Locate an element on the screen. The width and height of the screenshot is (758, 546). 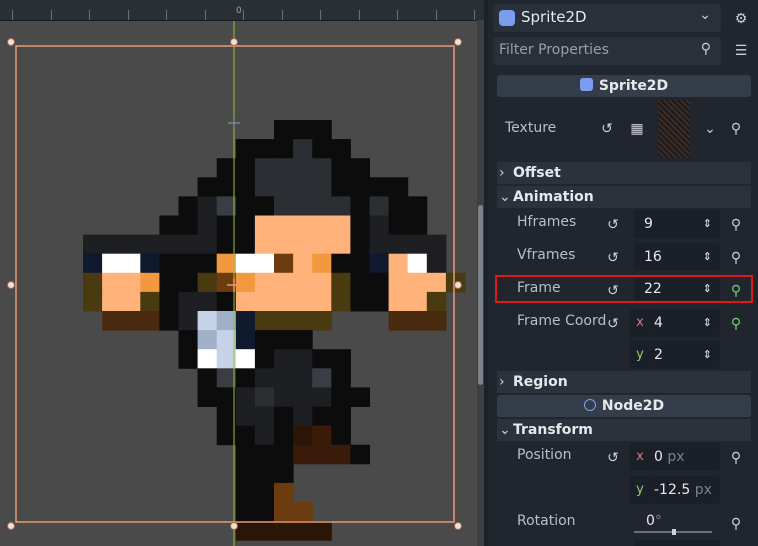
node-type-label: Sprite2D is located at coordinates (554, 17).